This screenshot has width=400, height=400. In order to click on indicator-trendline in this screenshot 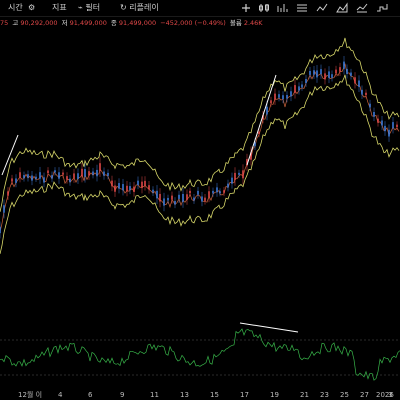, I will do `click(269, 327)`.